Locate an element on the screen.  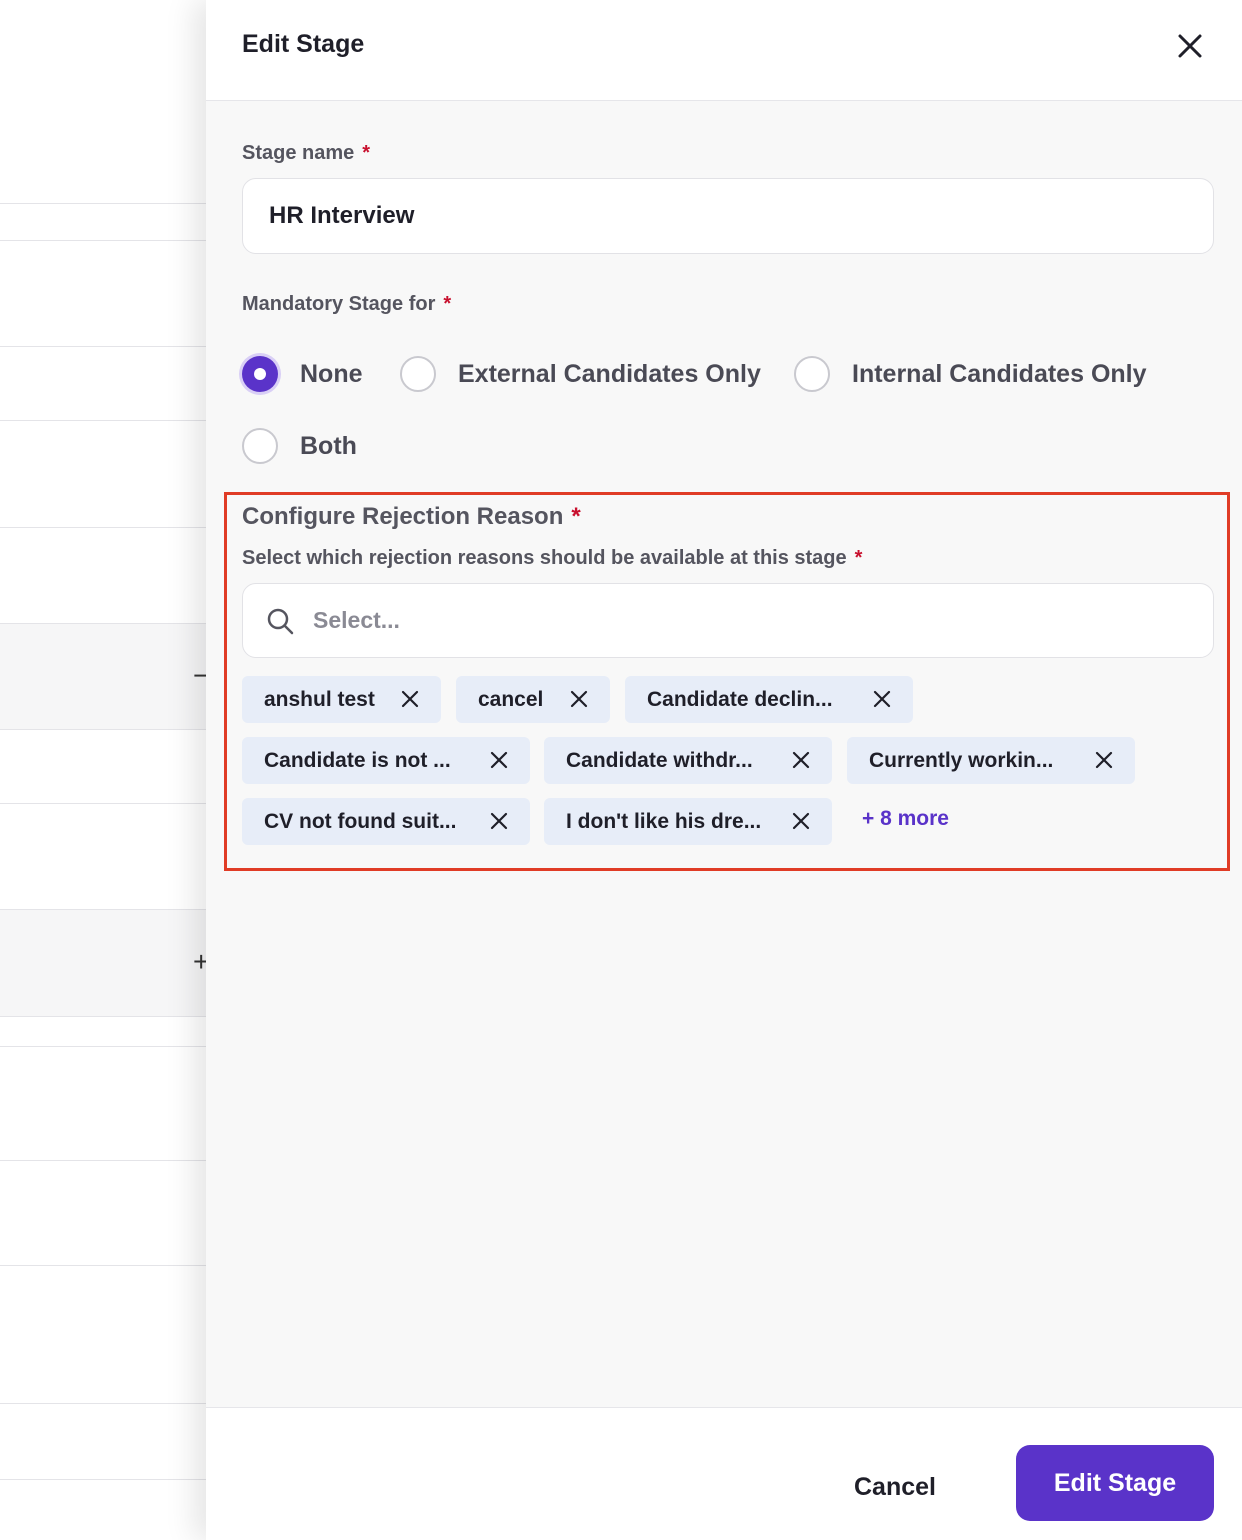
close-button is located at coordinates (1190, 46).